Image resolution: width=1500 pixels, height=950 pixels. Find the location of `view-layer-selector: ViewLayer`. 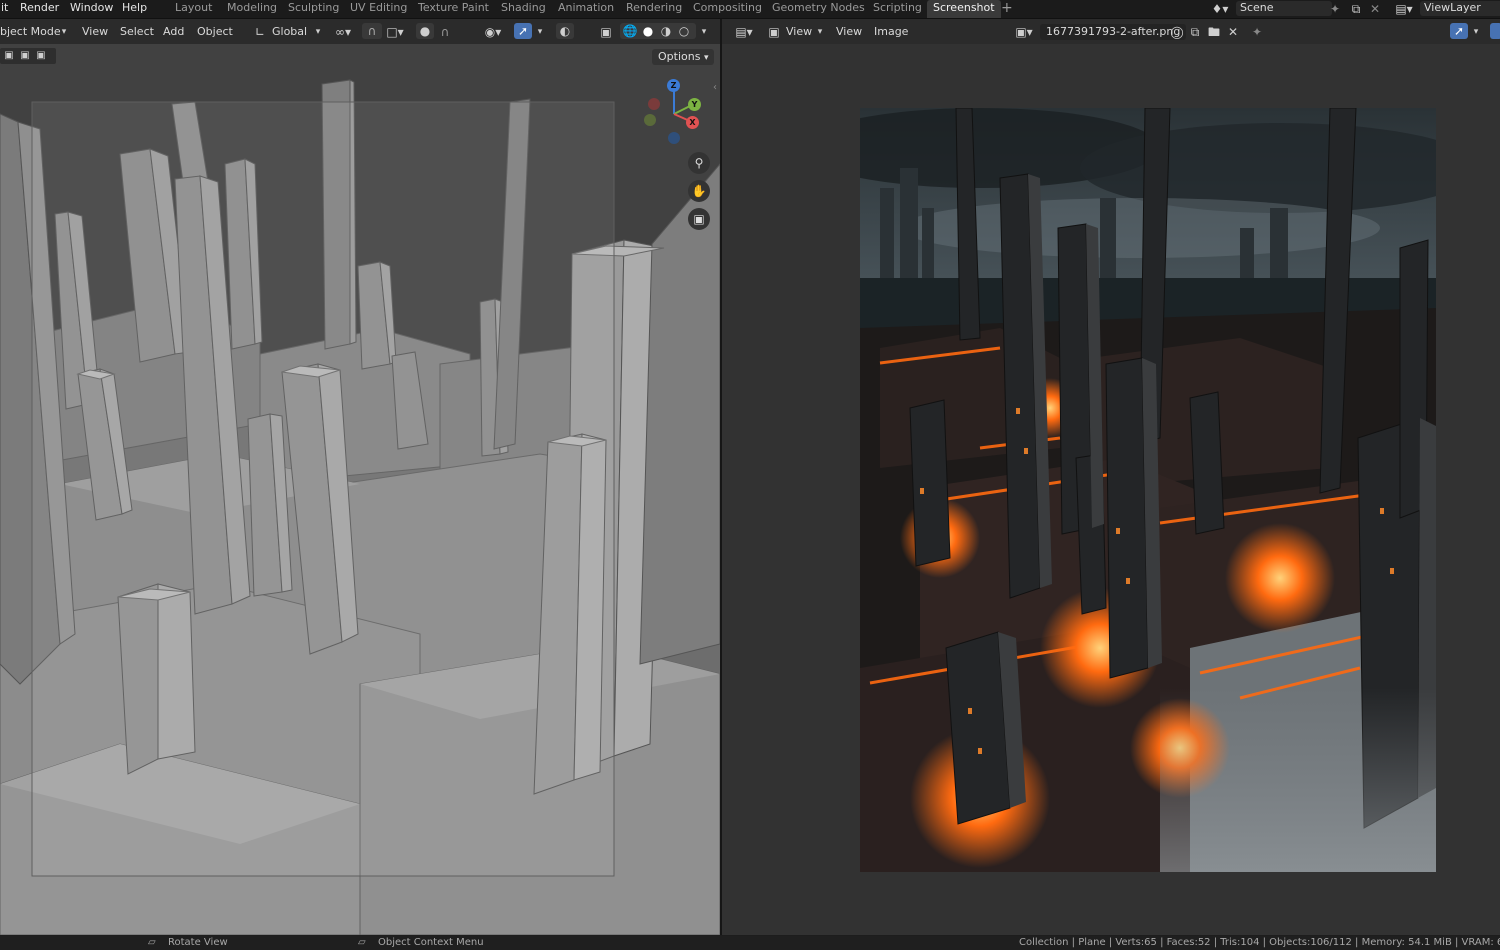

view-layer-selector: ViewLayer is located at coordinates (1460, 8).